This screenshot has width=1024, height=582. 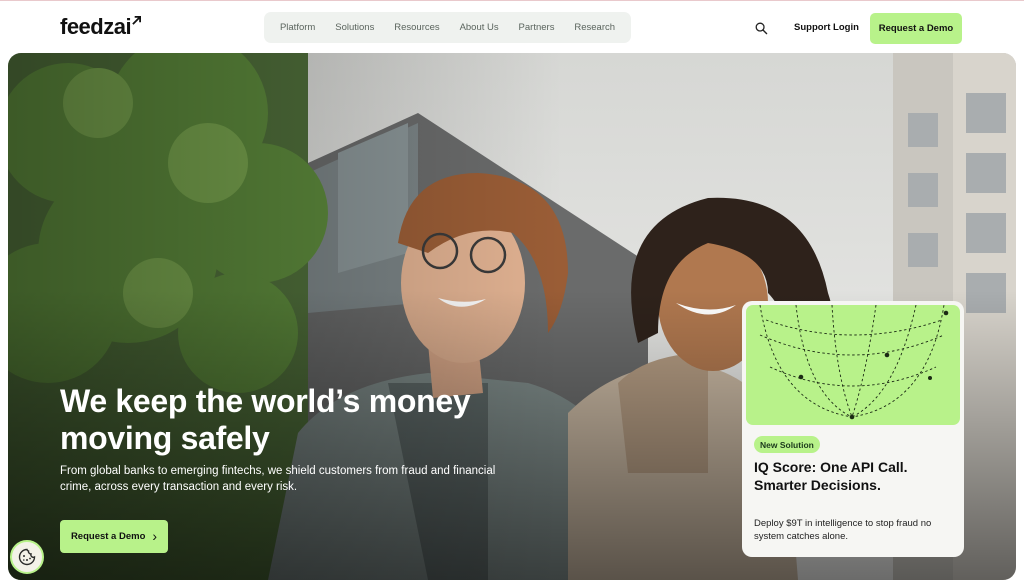 I want to click on hero-request-demo-button: Request a Demo ›, so click(x=114, y=536).